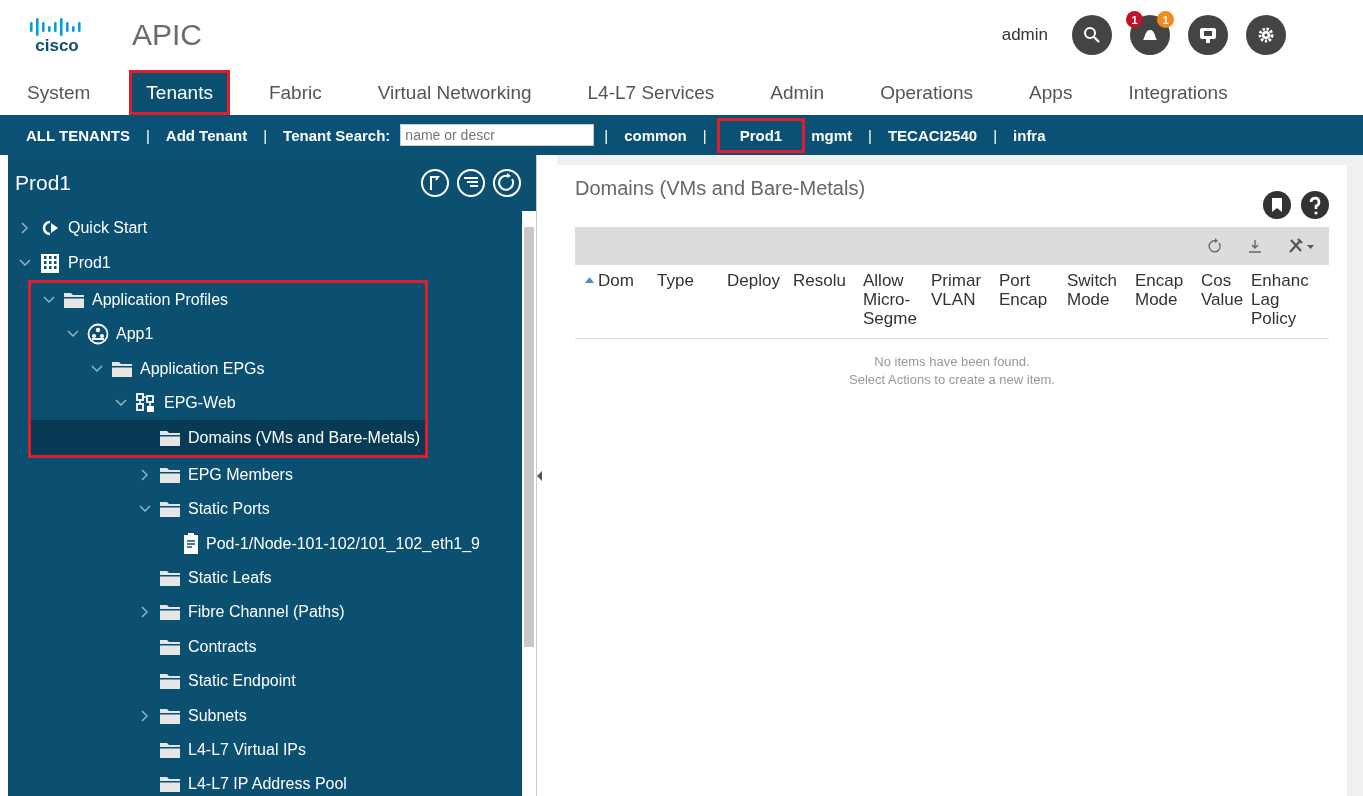 The height and width of the screenshot is (796, 1363). I want to click on nav-link: TECACI2540, so click(932, 135).